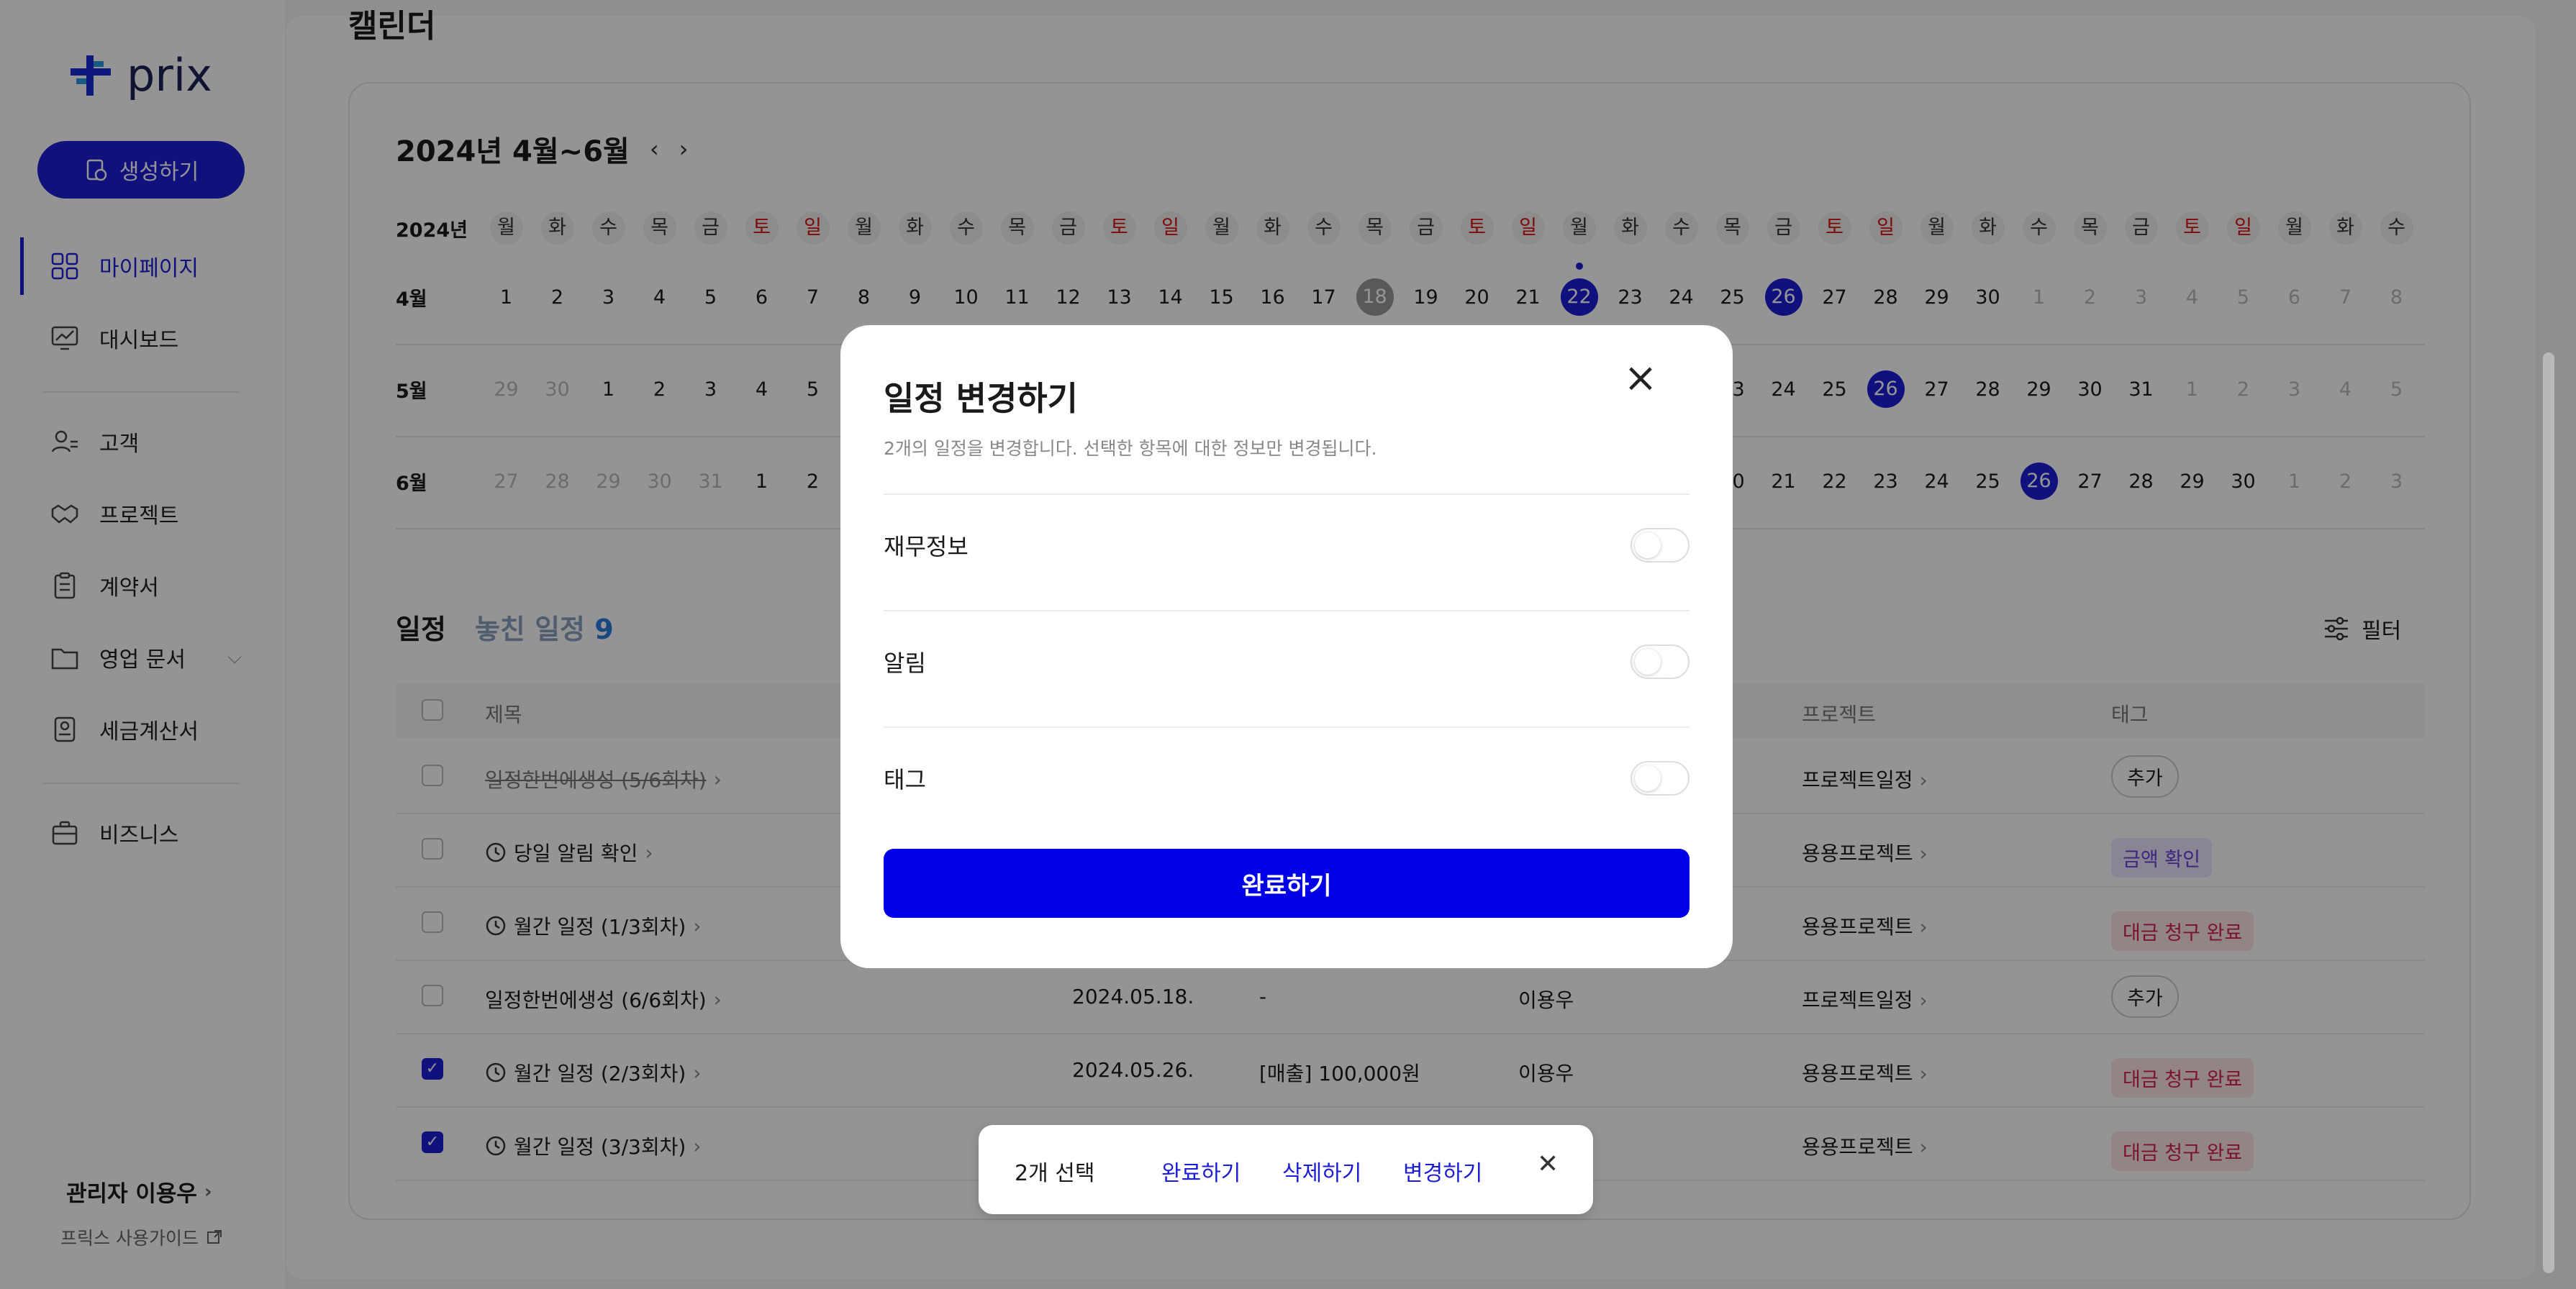  What do you see at coordinates (1287, 545) in the screenshot?
I see `option-finance: 재무정보` at bounding box center [1287, 545].